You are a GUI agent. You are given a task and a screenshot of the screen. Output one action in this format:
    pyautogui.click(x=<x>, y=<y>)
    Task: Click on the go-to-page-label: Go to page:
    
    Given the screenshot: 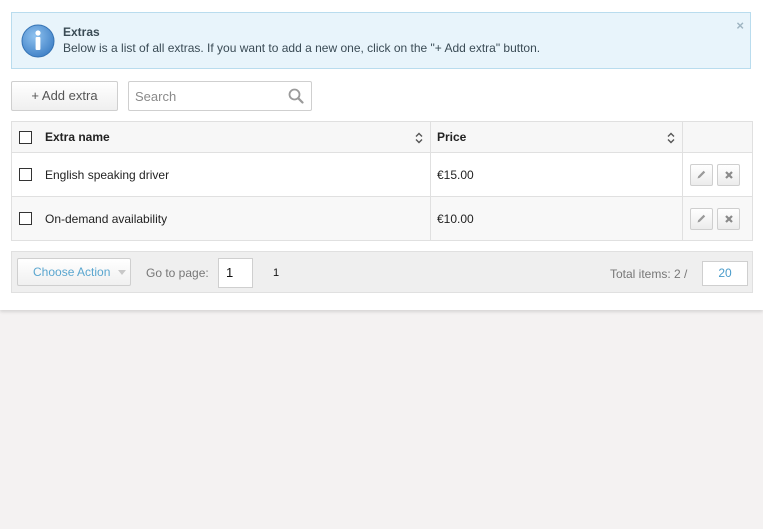 What is the action you would take?
    pyautogui.click(x=177, y=273)
    